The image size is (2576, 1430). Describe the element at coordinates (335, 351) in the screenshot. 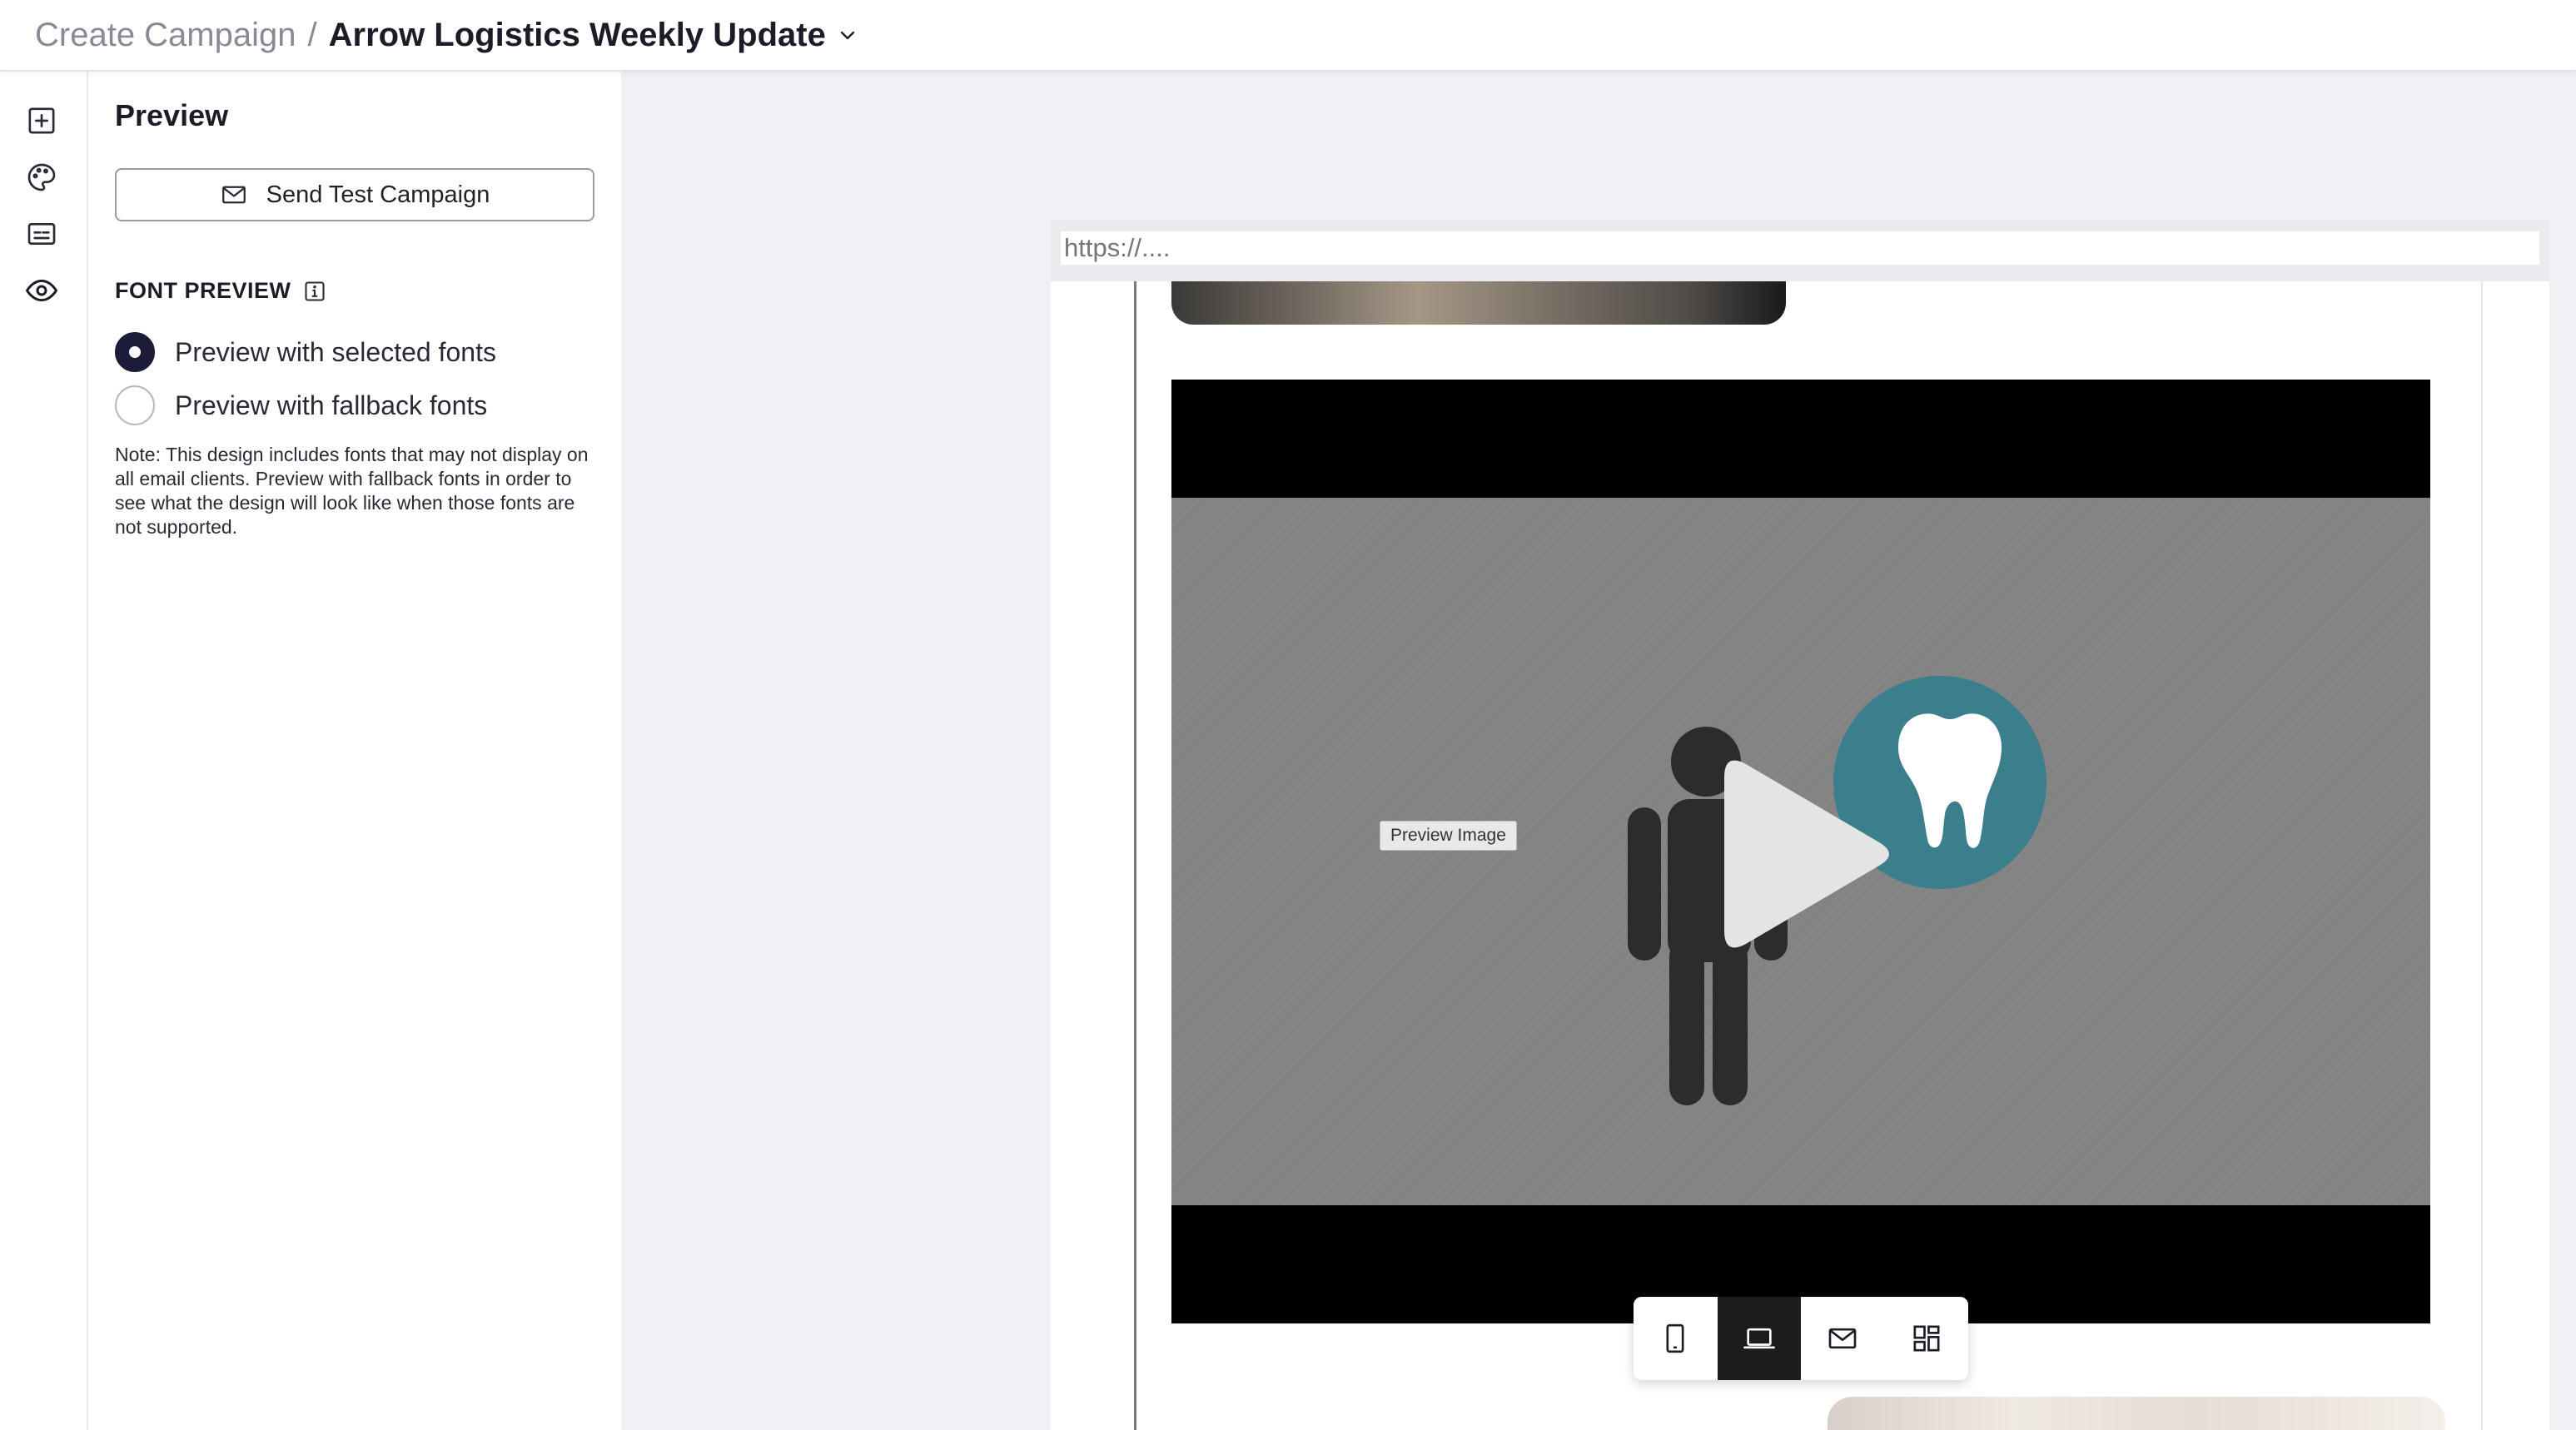

I see `radio-selected-fonts-label: Preview with selected fonts` at that location.